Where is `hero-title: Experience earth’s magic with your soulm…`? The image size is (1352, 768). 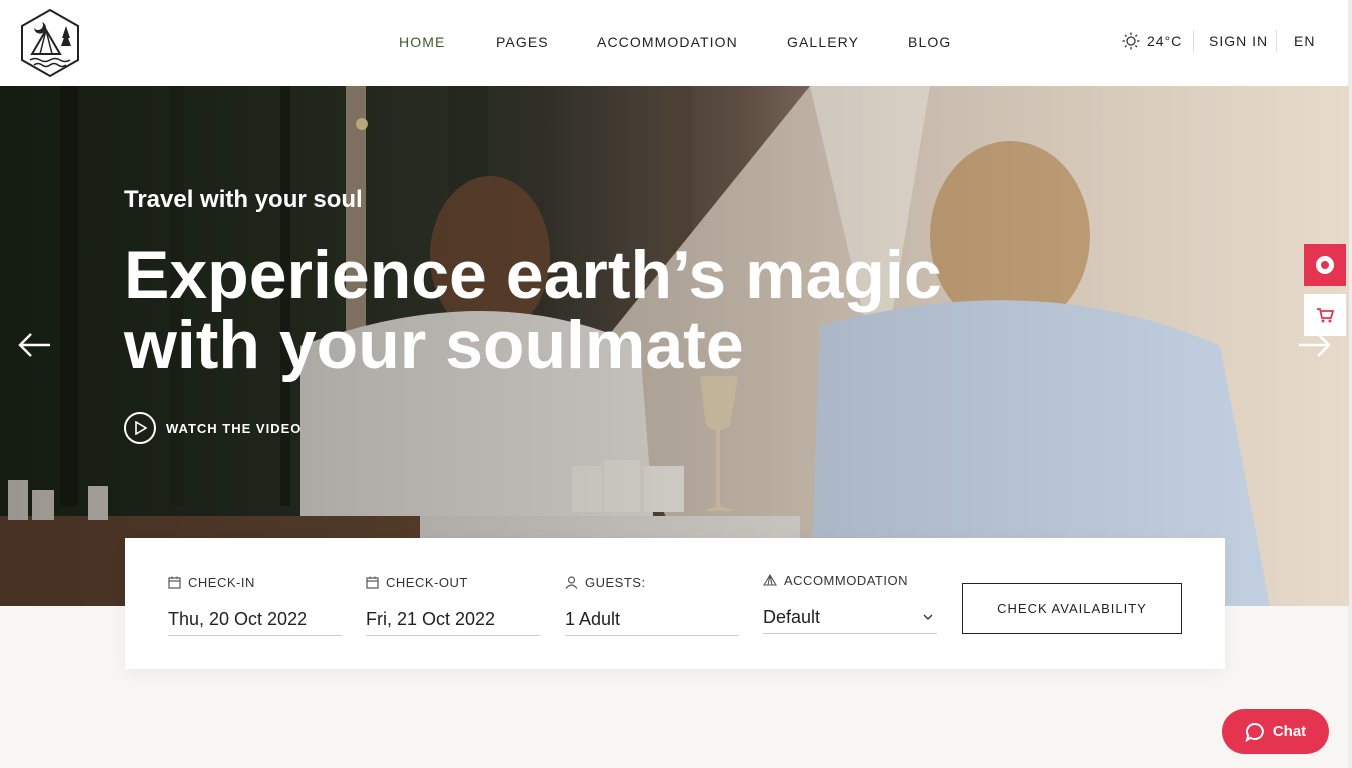
hero-title: Experience earth’s magic with your soulm… is located at coordinates (604, 310).